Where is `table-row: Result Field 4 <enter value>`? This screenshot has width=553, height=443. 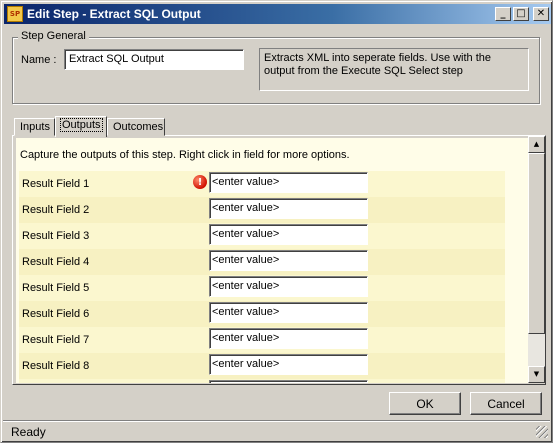 table-row: Result Field 4 <enter value> is located at coordinates (262, 262).